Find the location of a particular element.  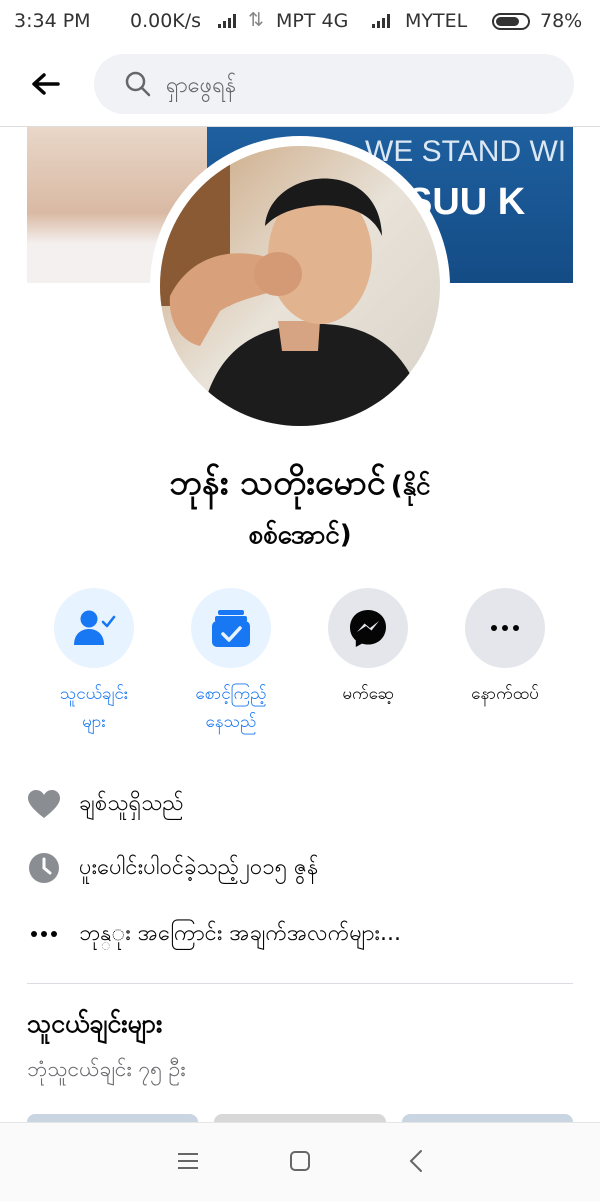

search-bar is located at coordinates (334, 84).